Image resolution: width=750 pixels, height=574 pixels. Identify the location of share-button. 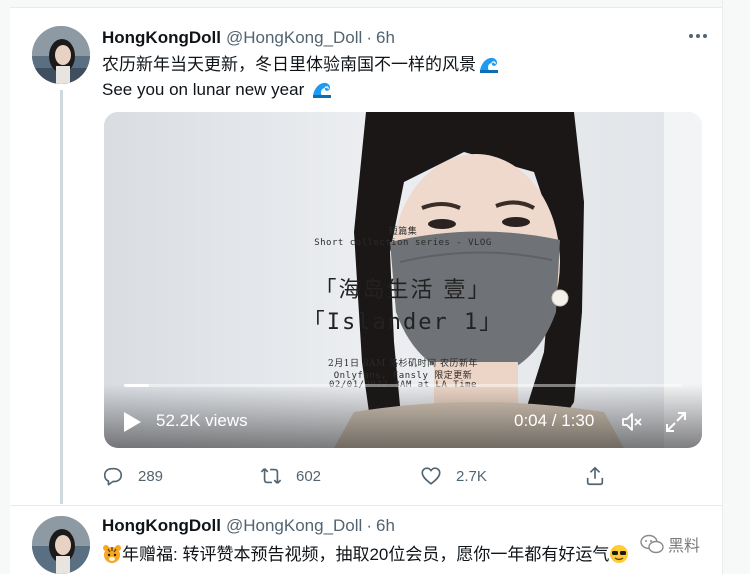
(595, 476).